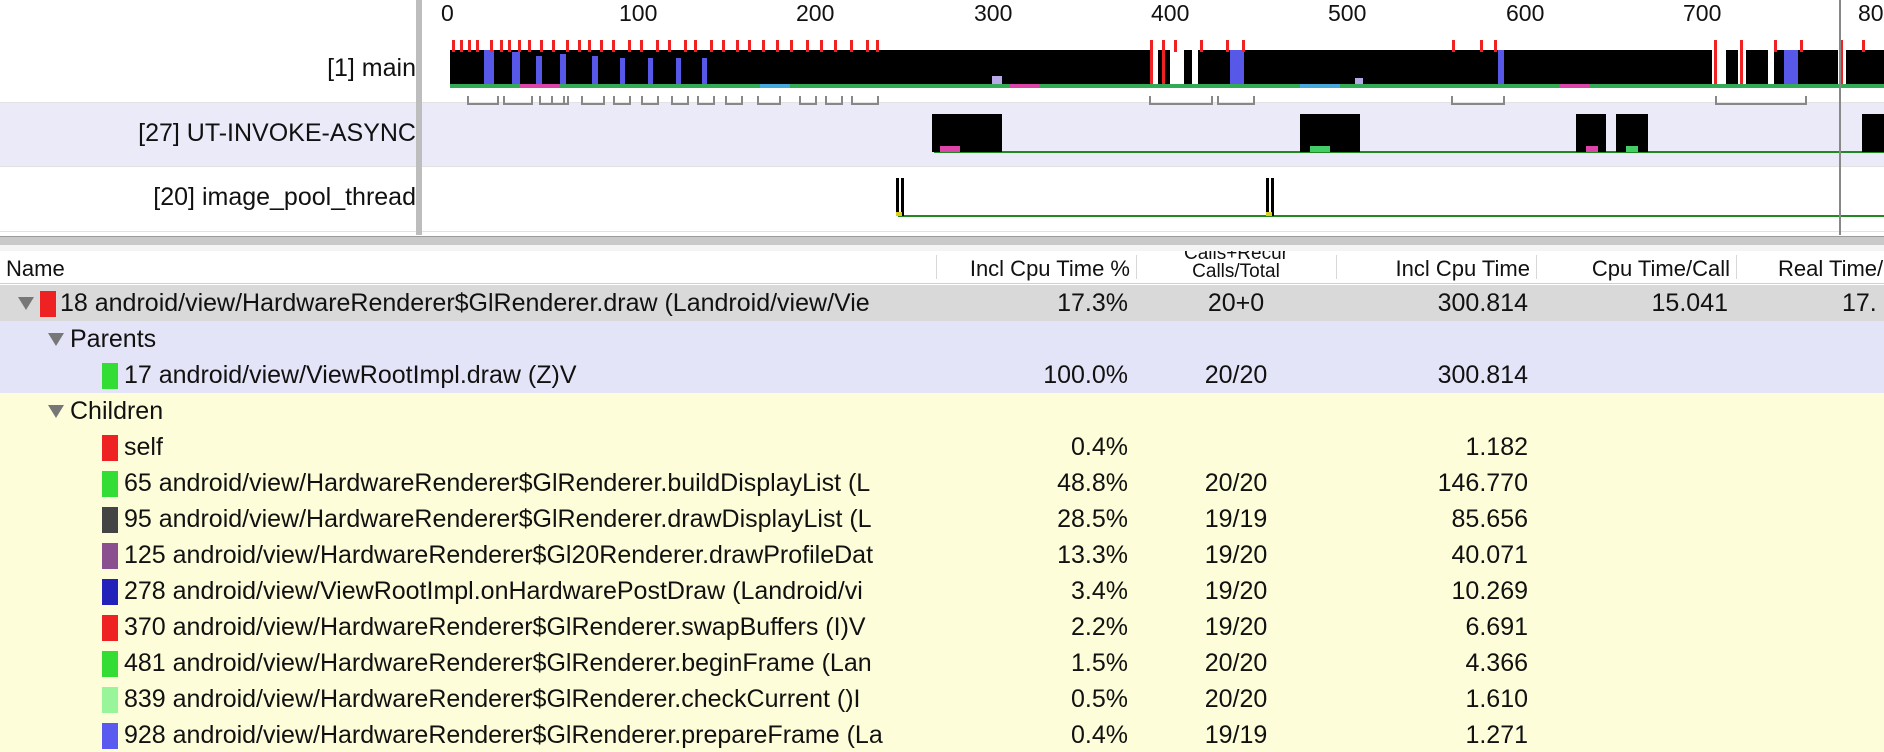 This screenshot has width=1884, height=752. What do you see at coordinates (1092, 483) in the screenshot?
I see `incl-cpu-pct: 48.8%` at bounding box center [1092, 483].